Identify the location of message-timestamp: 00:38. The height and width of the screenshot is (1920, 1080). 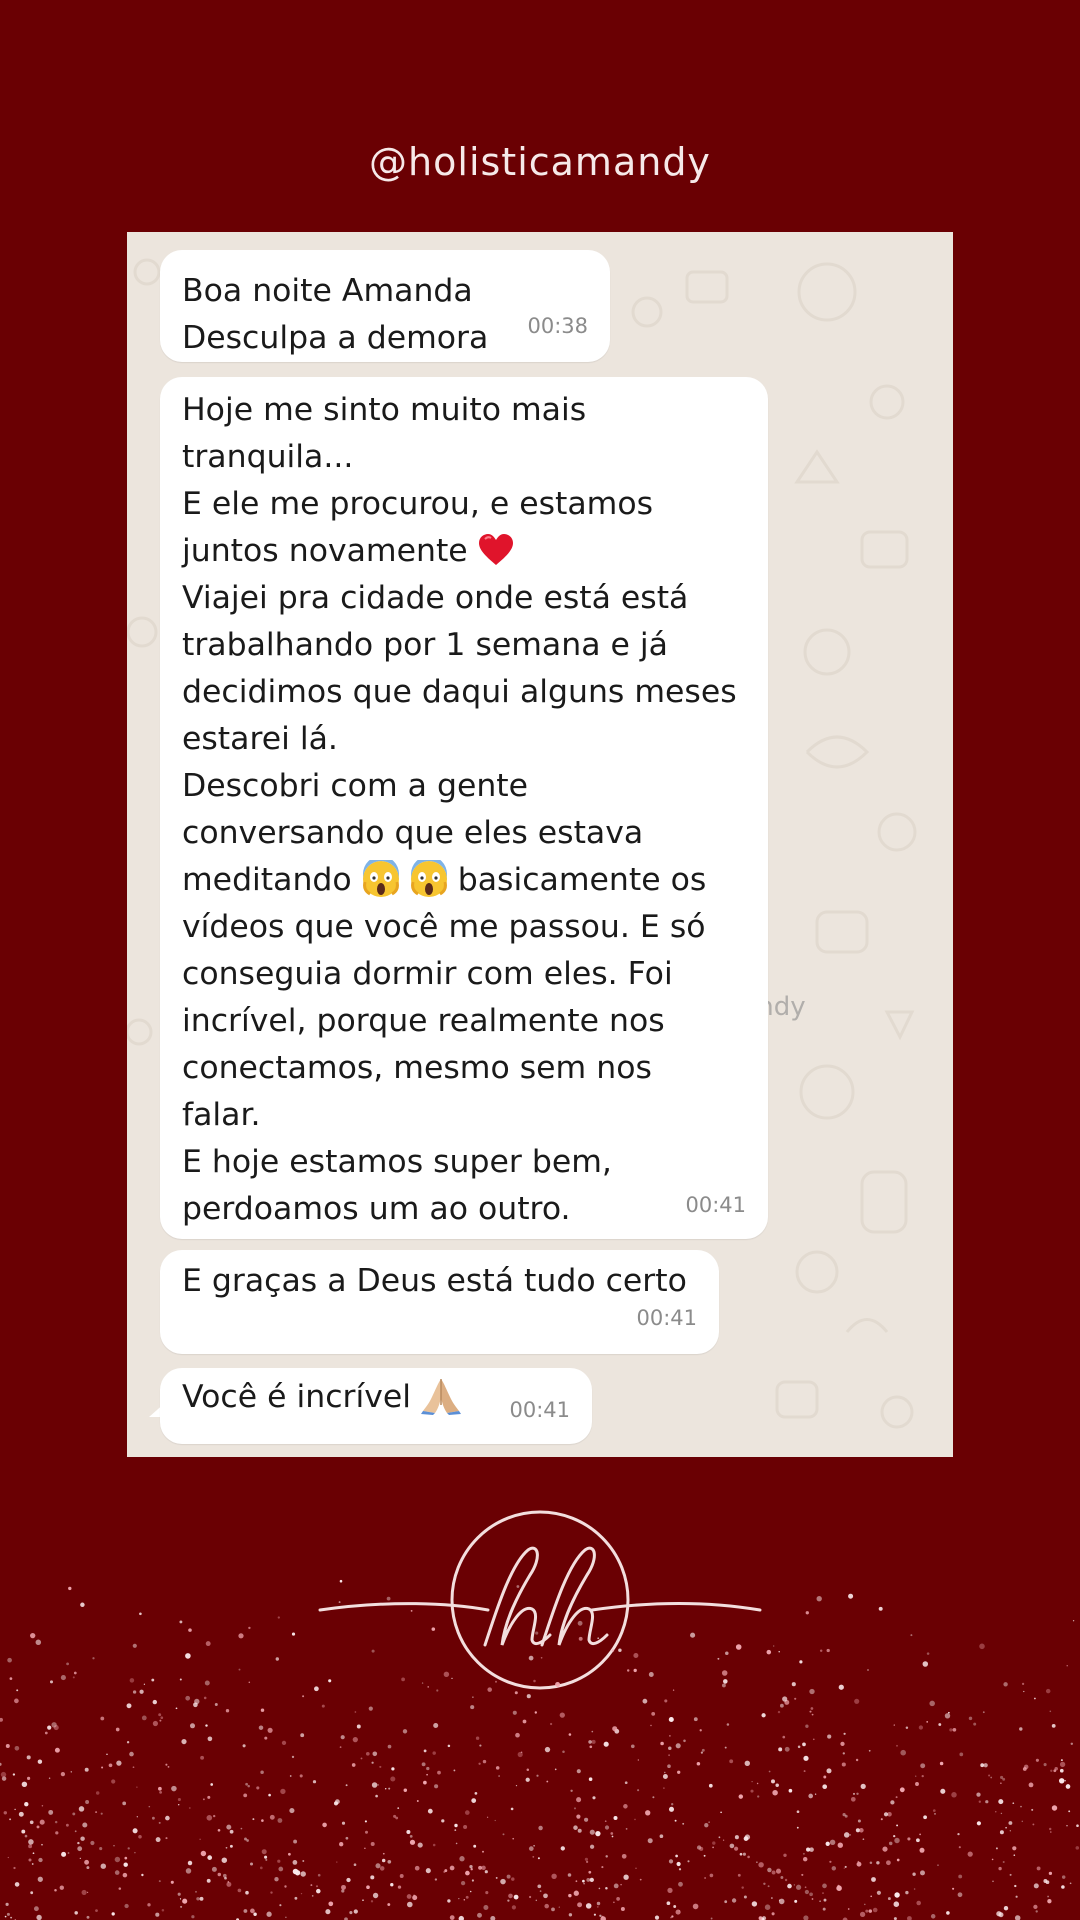
(557, 326).